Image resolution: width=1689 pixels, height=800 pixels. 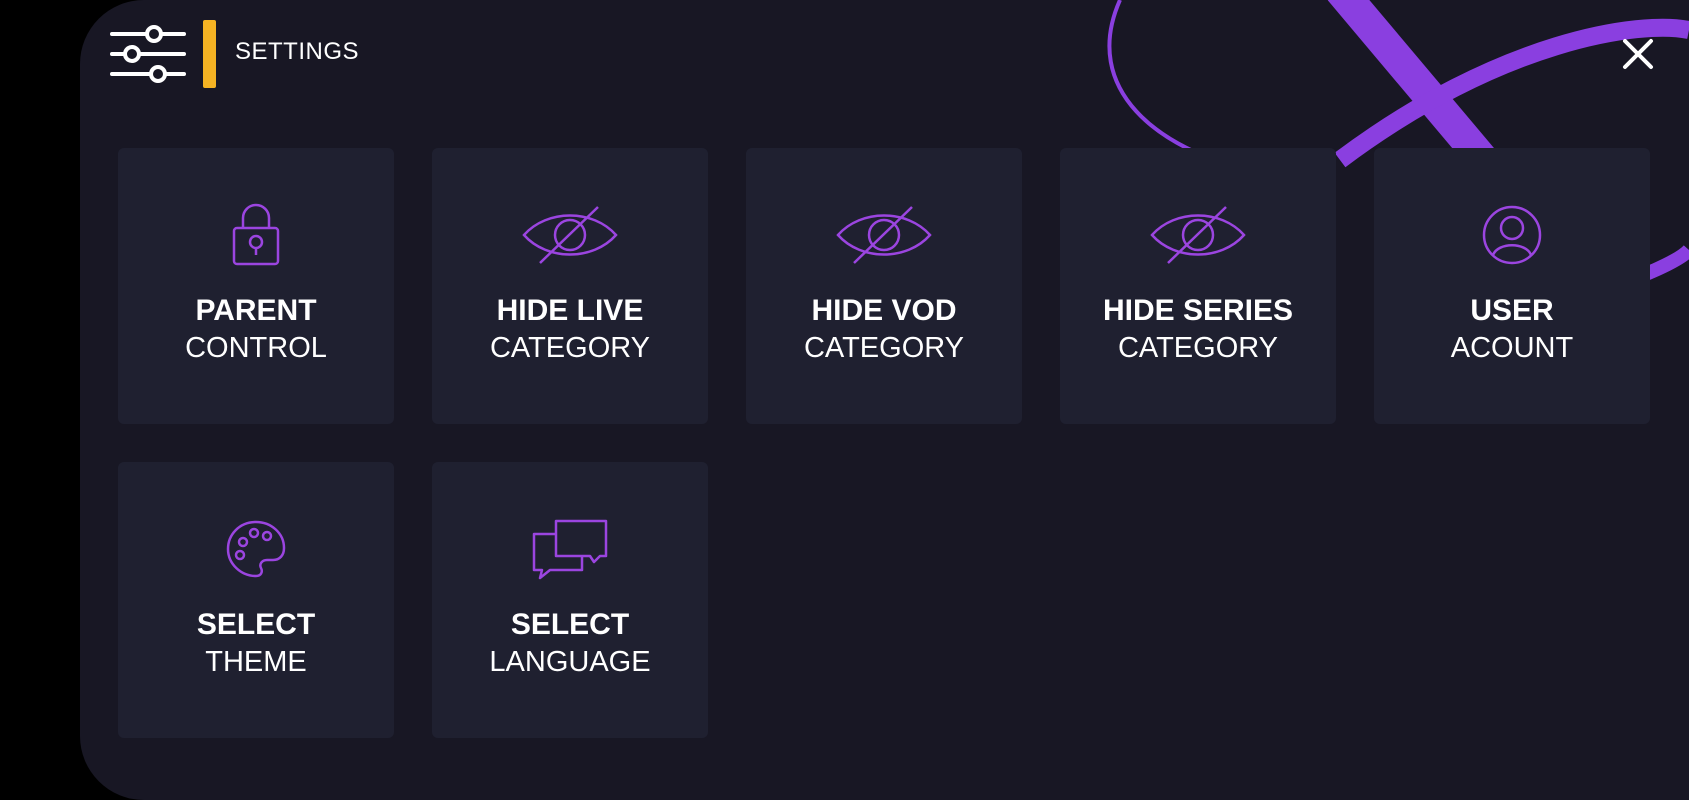 I want to click on user-icon, so click(x=1512, y=235).